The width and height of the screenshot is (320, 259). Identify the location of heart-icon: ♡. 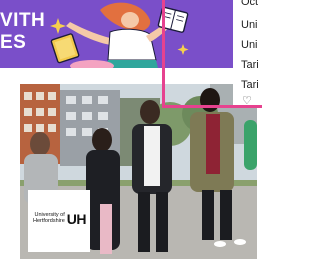
(247, 101).